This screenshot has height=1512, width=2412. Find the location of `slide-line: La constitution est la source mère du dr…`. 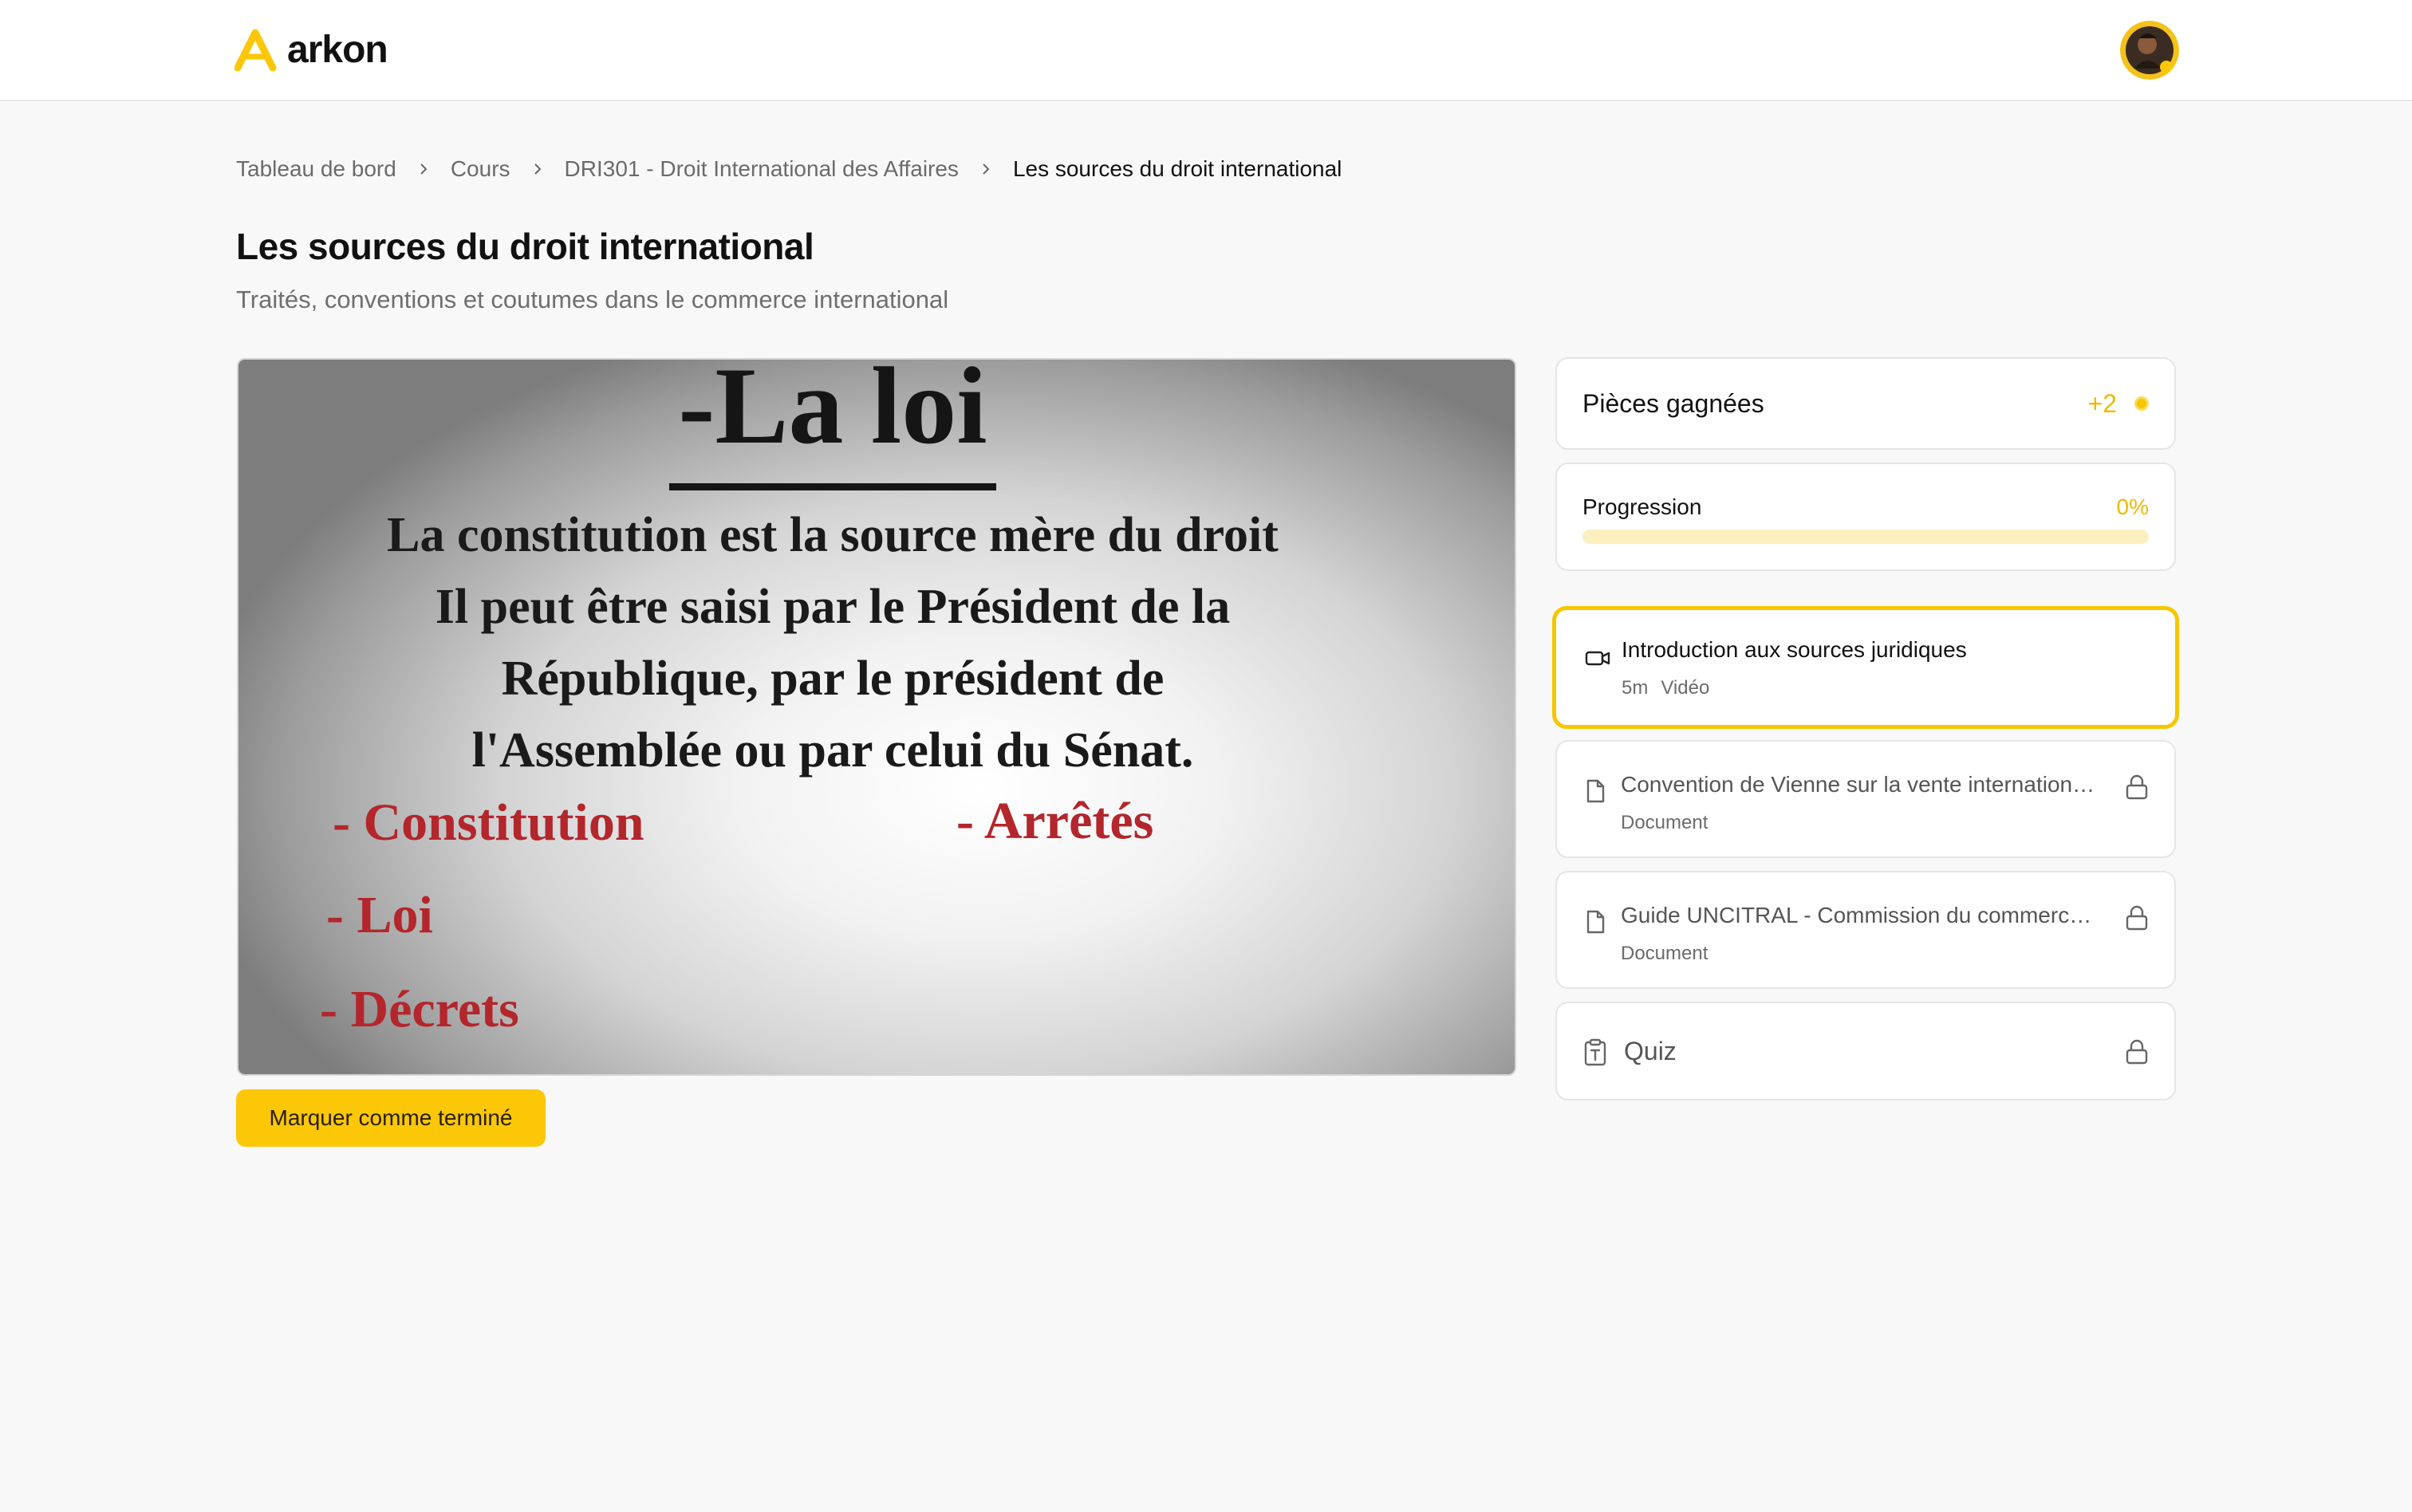

slide-line: La constitution est la source mère du dr… is located at coordinates (833, 535).